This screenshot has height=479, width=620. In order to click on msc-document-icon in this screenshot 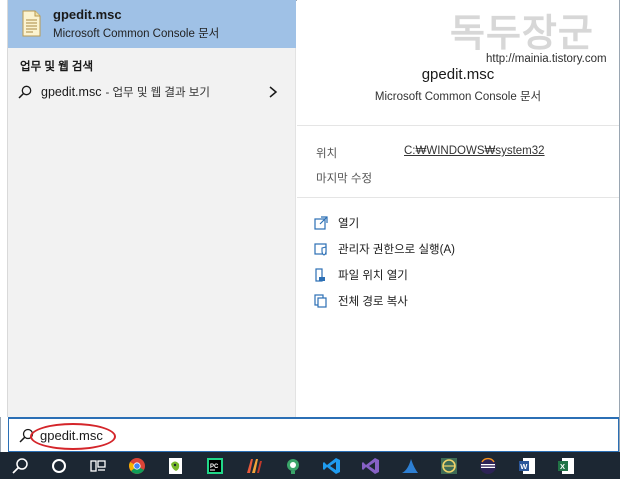, I will do `click(31, 23)`.